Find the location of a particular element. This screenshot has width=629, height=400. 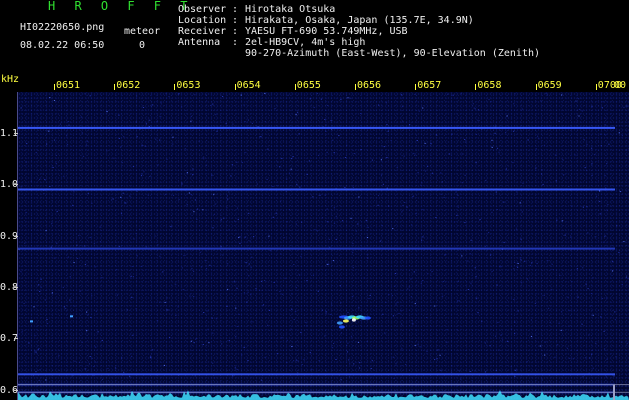

x-tick-label: 0654 is located at coordinates (248, 85).